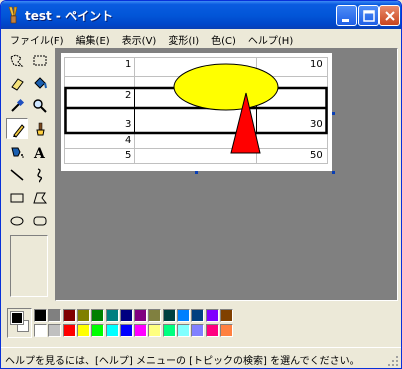 The width and height of the screenshot is (402, 369). Describe the element at coordinates (316, 64) in the screenshot. I see `cell-right-1: 10` at that location.